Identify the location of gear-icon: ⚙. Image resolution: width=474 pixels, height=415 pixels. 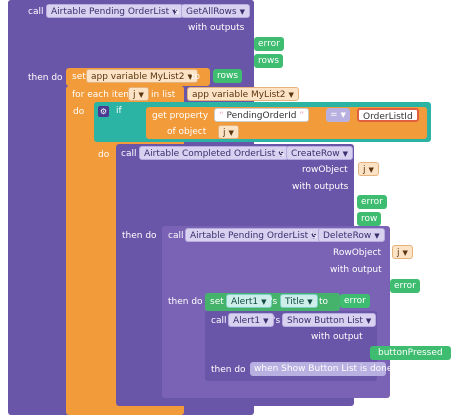
(103, 111).